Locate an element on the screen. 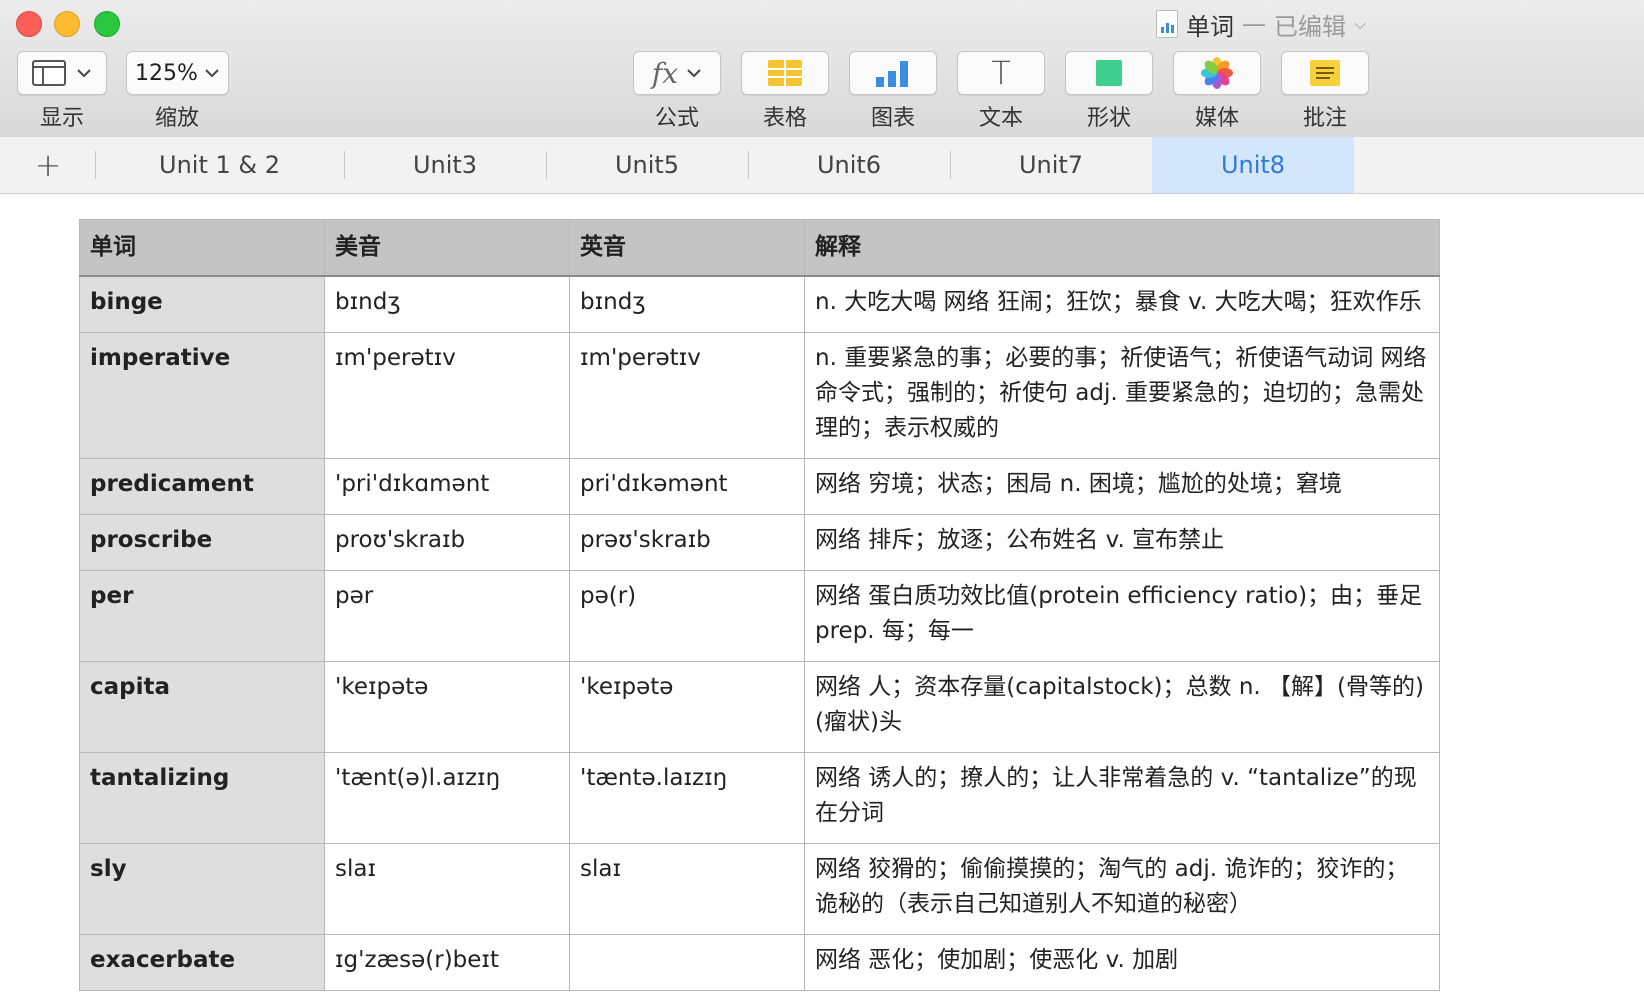  tab-unit6: Unit6 is located at coordinates (849, 165).